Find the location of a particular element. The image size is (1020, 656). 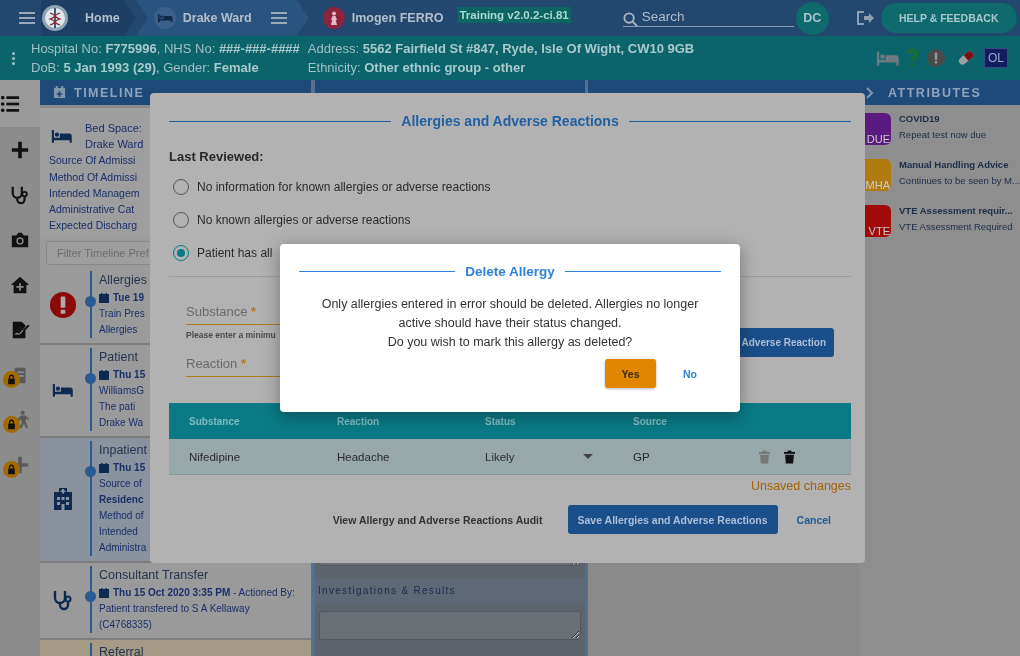

helper-text: Please enter a minimu is located at coordinates (231, 335).